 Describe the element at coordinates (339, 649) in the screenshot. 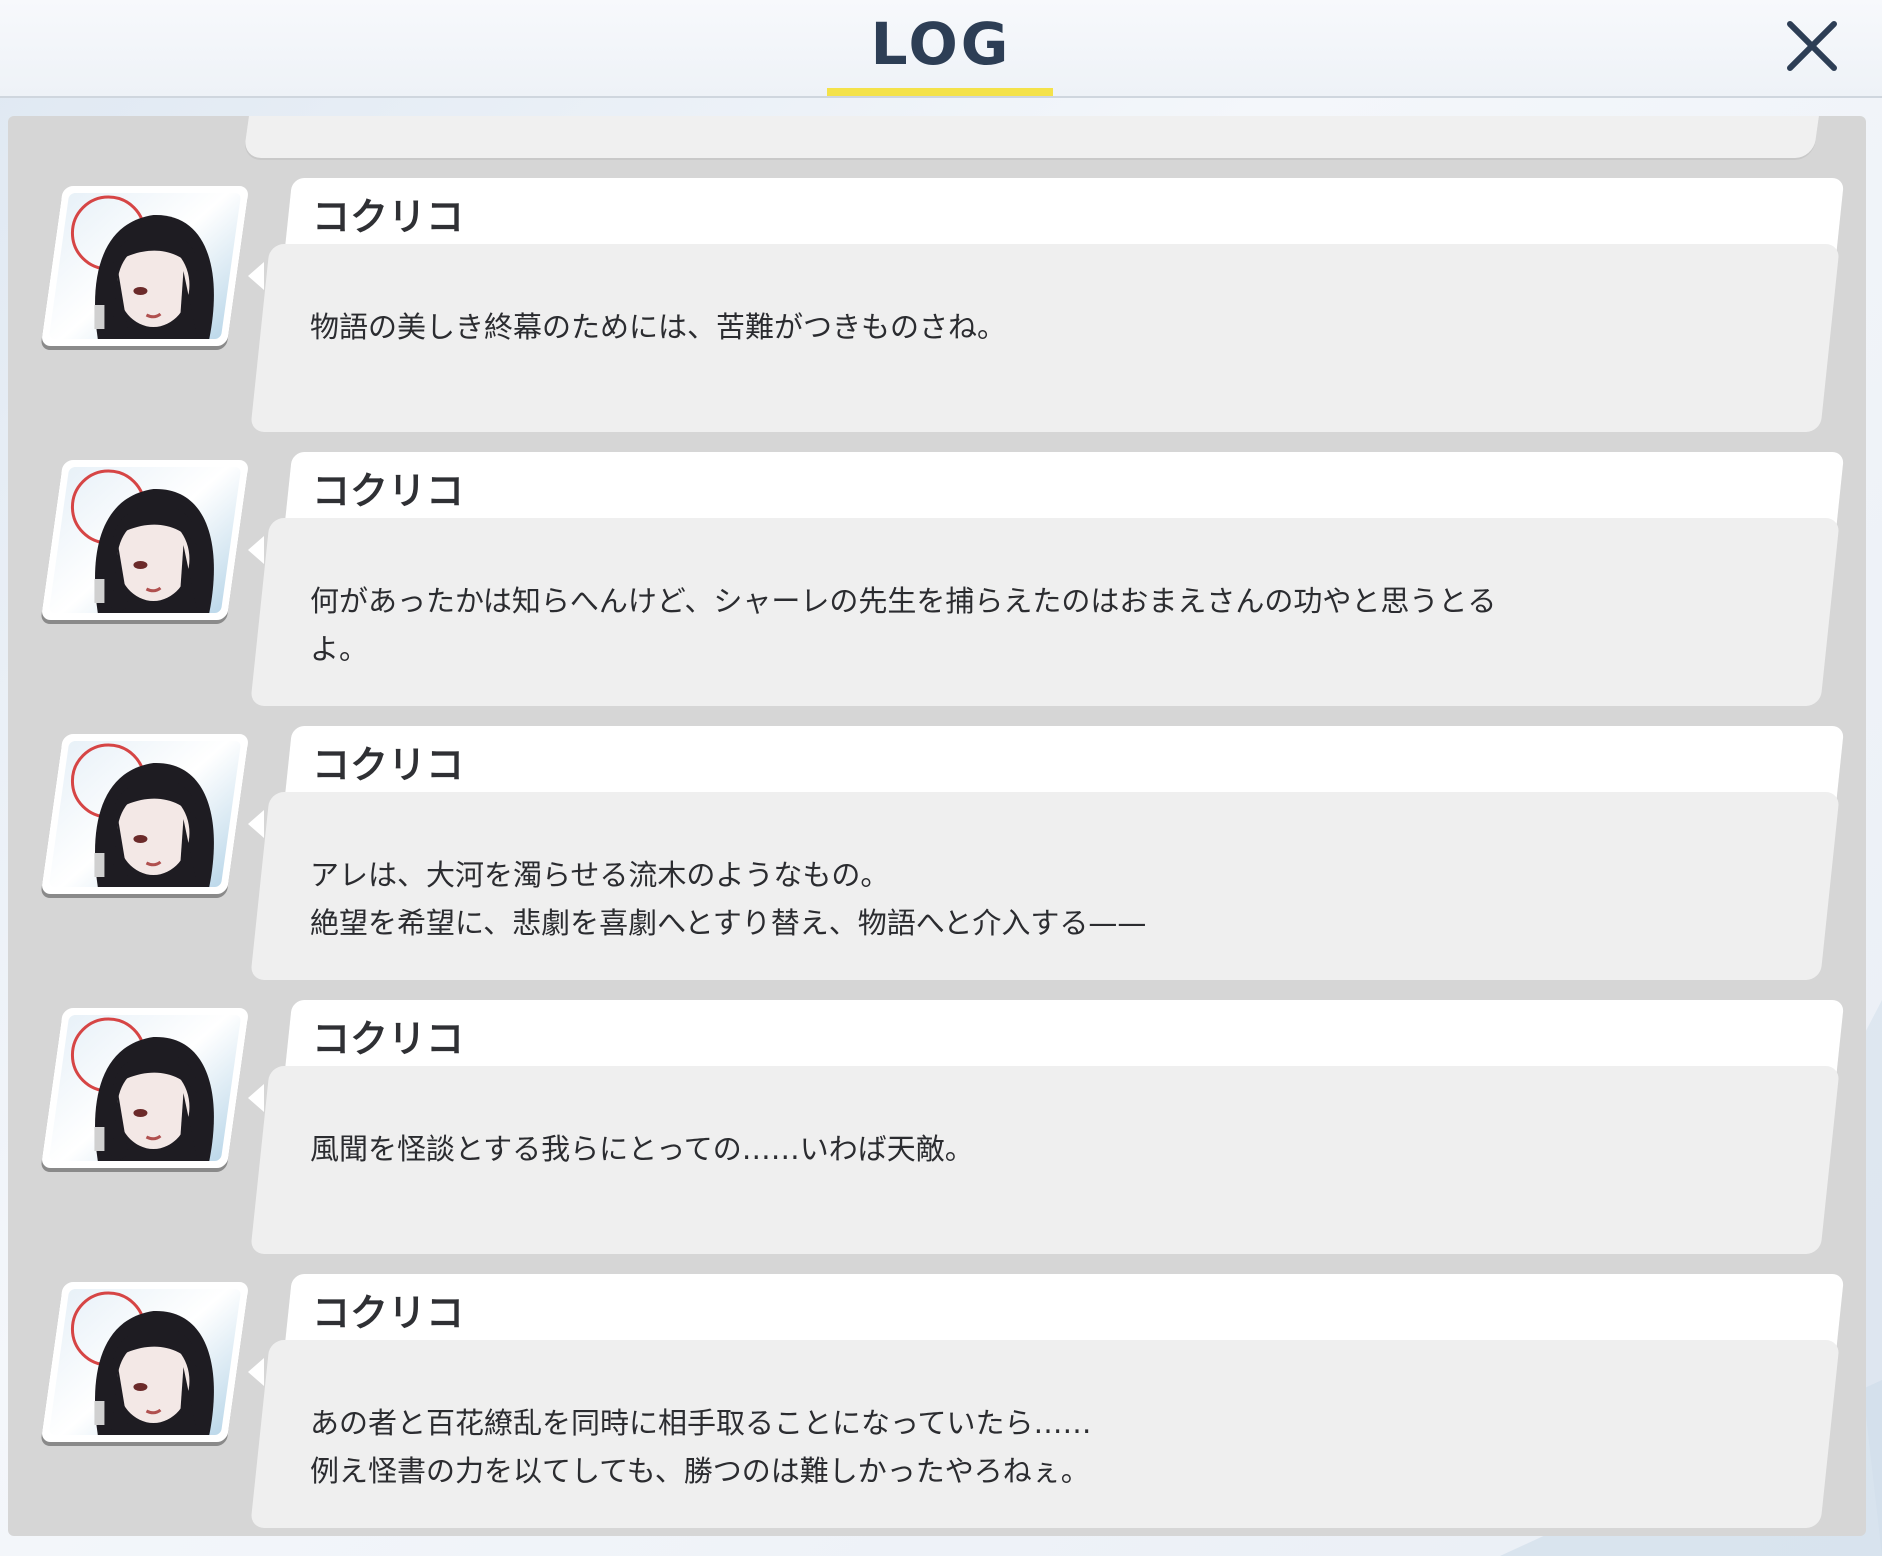

I see `dialogue-line: よ。` at that location.